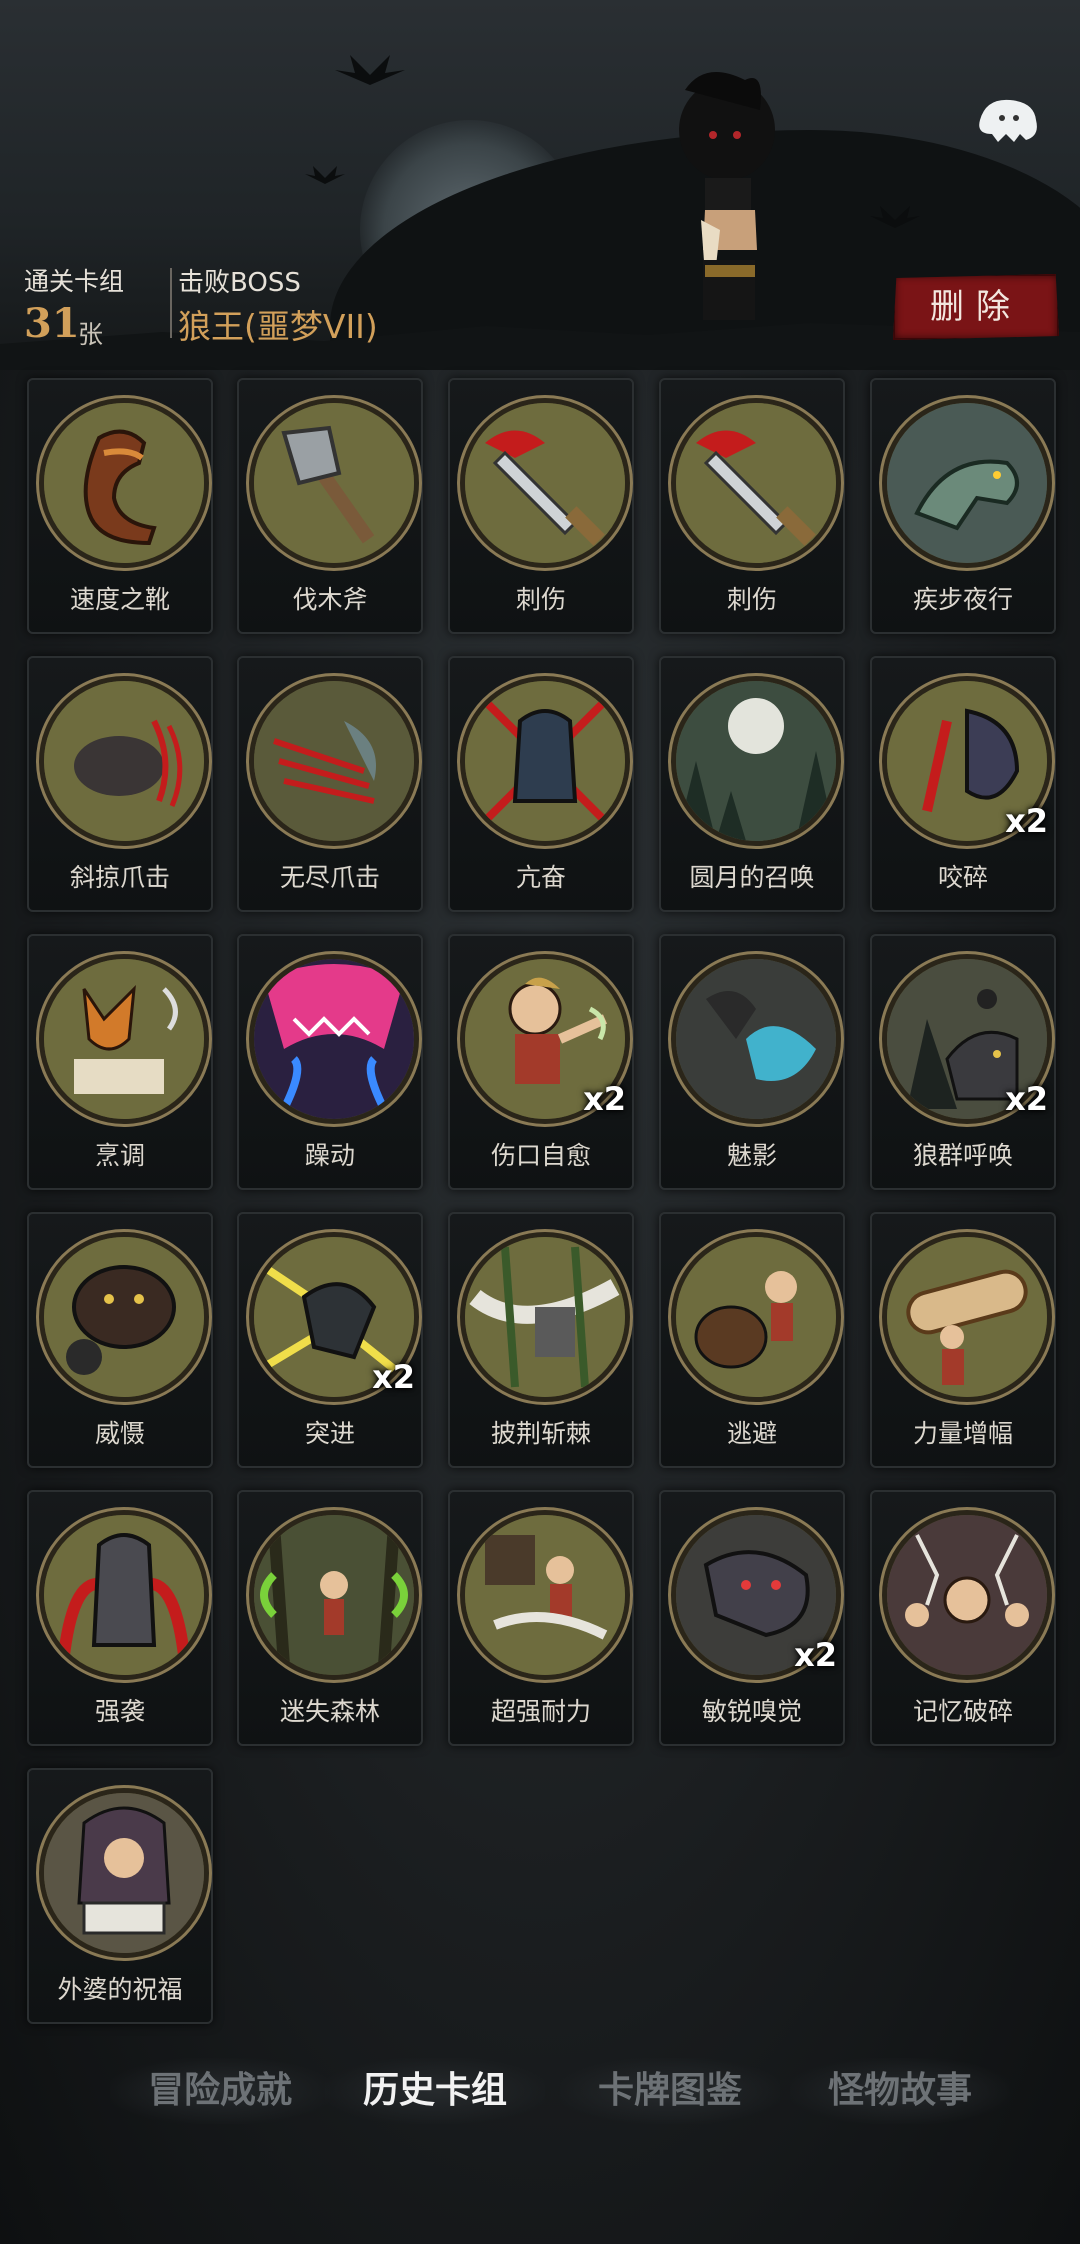  I want to click on tab-card-catalog: 卡牌图鉴, so click(670, 2091).